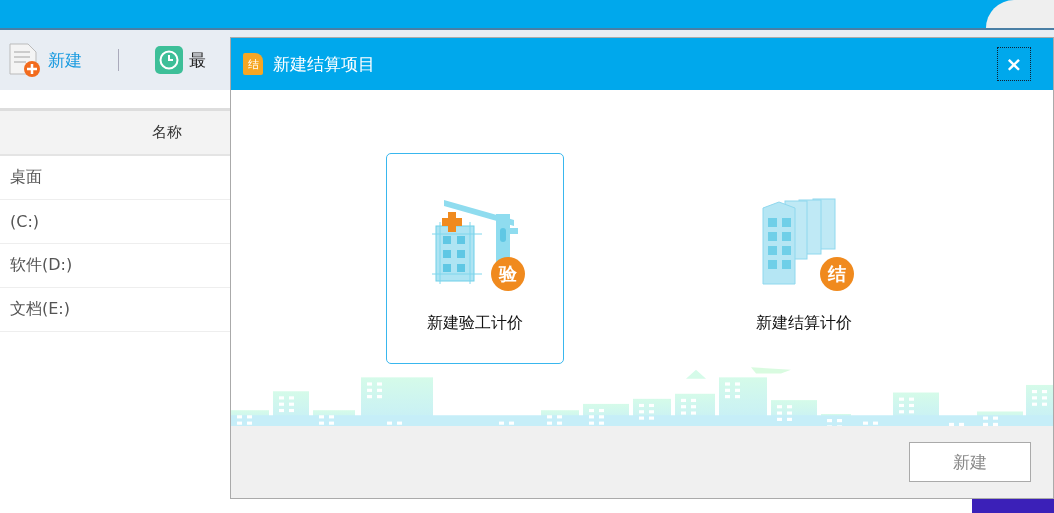  What do you see at coordinates (804, 323) in the screenshot?
I see `option-label: 新建结算计价` at bounding box center [804, 323].